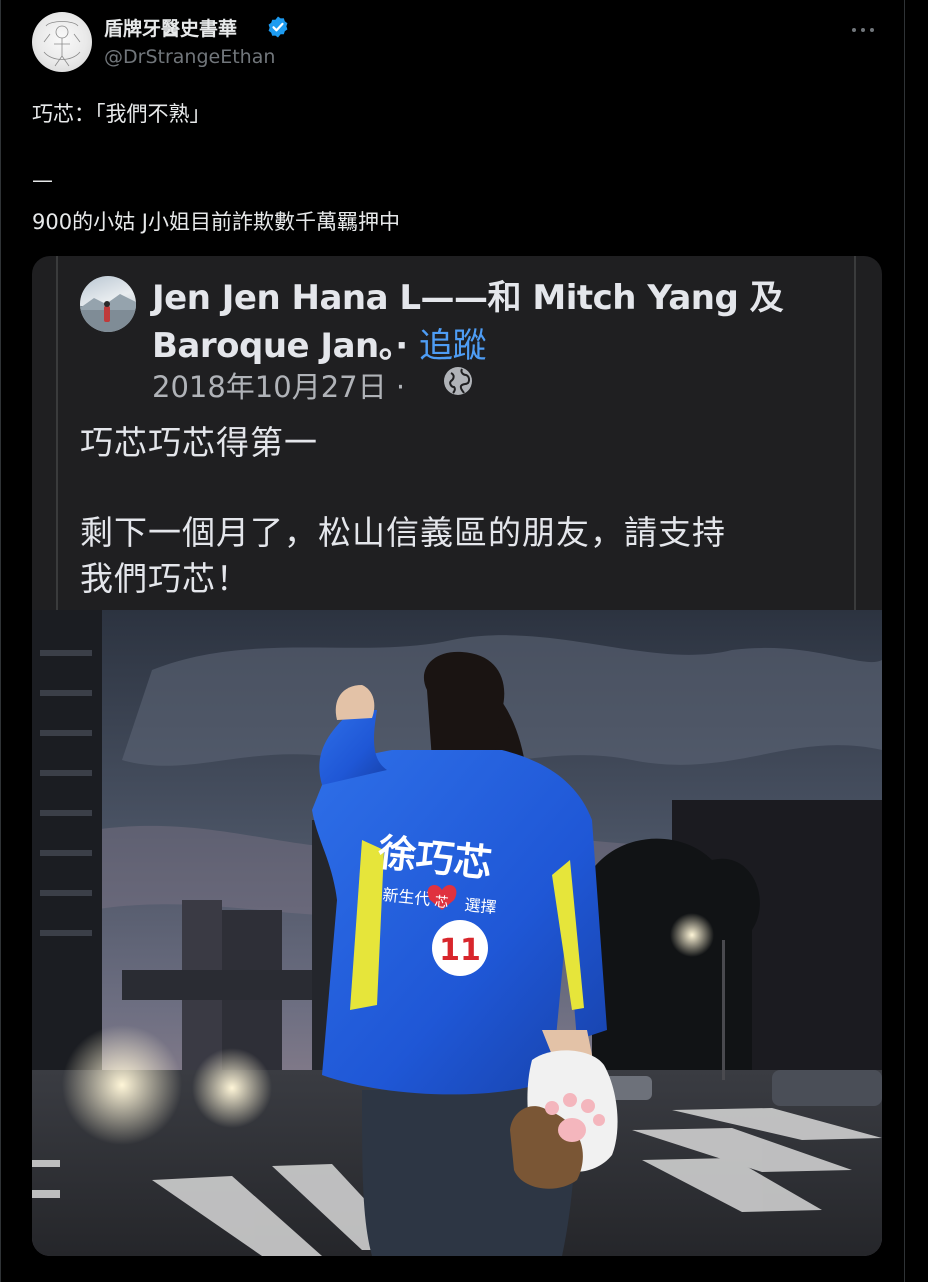  Describe the element at coordinates (57, 433) in the screenshot. I see `screenshot-border-left` at that location.